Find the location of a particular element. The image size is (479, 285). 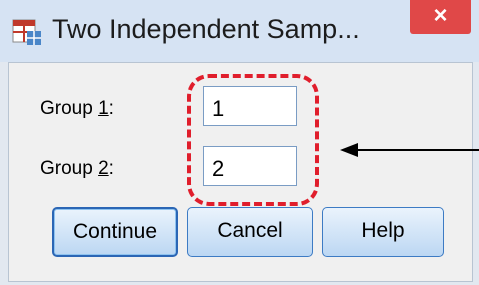

group2-label: Group 2: is located at coordinates (77, 168).